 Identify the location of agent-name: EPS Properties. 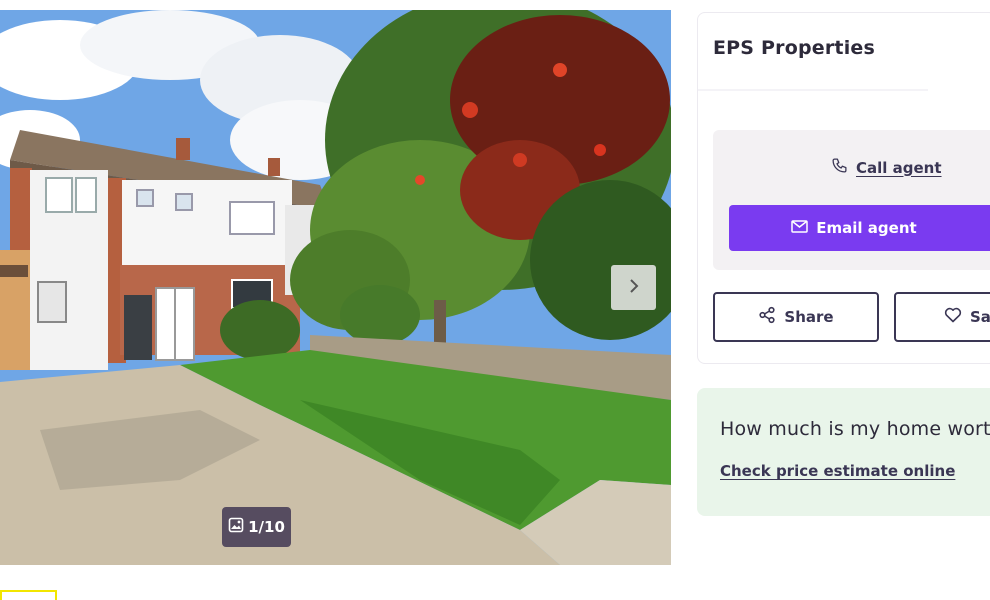
(794, 48).